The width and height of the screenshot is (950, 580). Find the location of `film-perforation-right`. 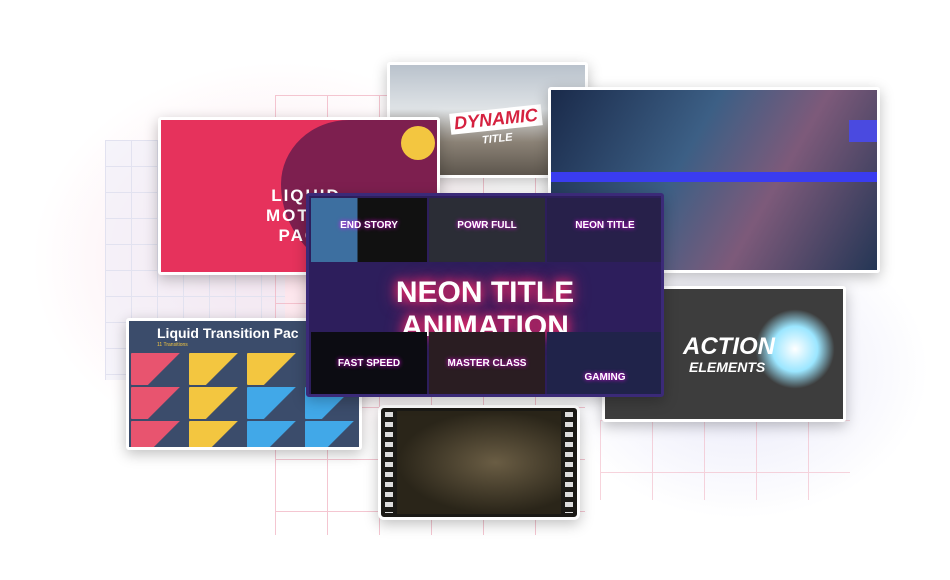

film-perforation-right is located at coordinates (569, 462).